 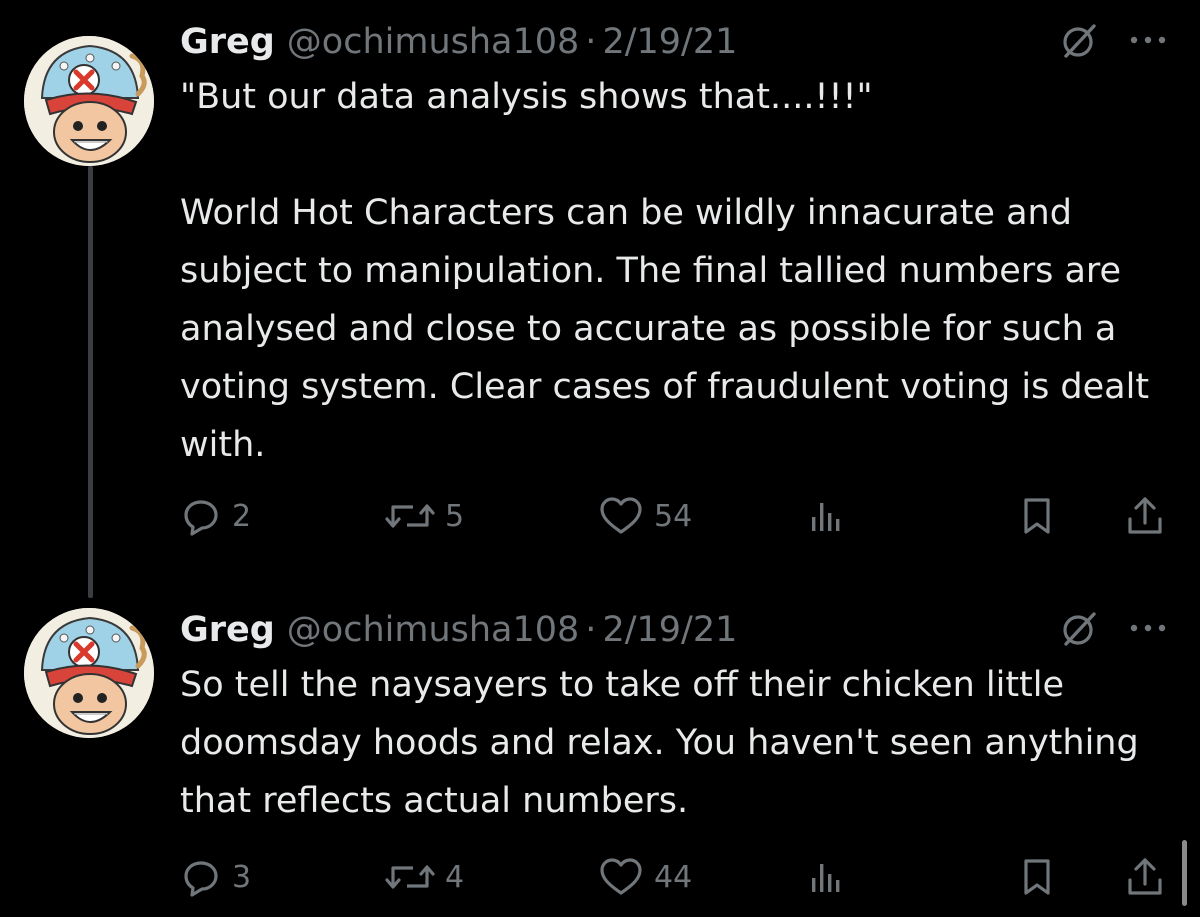 I want to click on like-button: 54, so click(x=645, y=516).